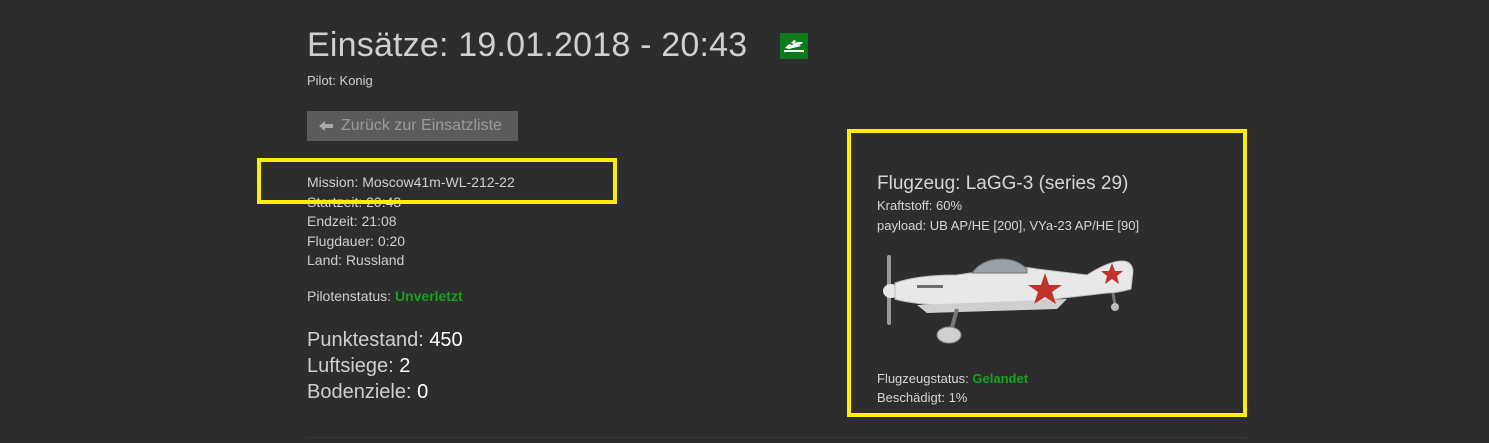 The image size is (1489, 443). I want to click on aircraft-title: Flugzeug: LaGG-3 (series 29), so click(1002, 184).